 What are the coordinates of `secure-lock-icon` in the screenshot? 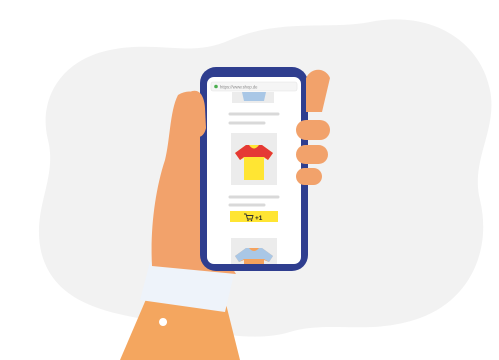 It's located at (216, 86).